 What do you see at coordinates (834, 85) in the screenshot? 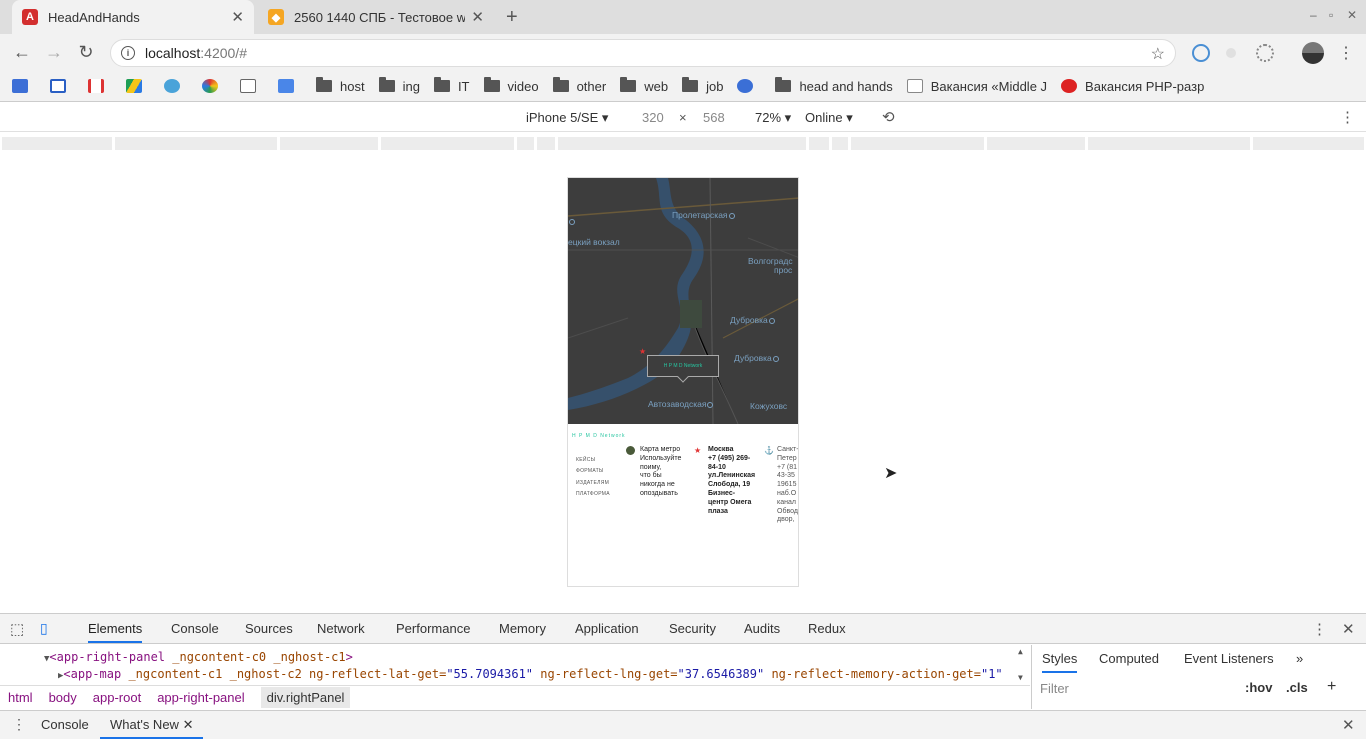
I see `bookmark-folder: head and hands` at bounding box center [834, 85].